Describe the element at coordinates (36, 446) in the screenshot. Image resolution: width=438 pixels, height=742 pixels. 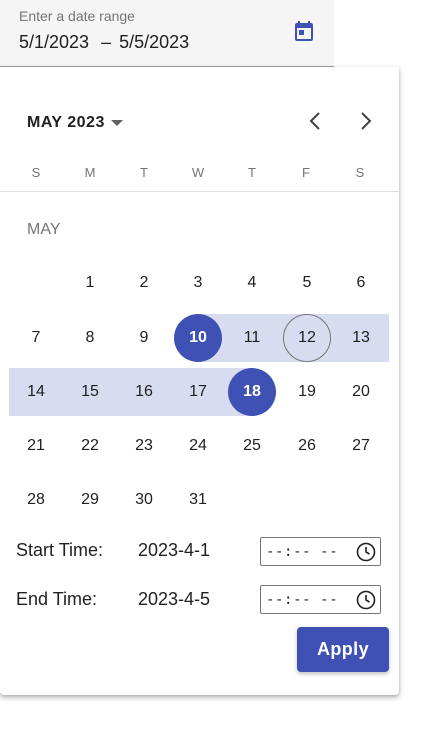
I see `calendar-day: 21` at that location.